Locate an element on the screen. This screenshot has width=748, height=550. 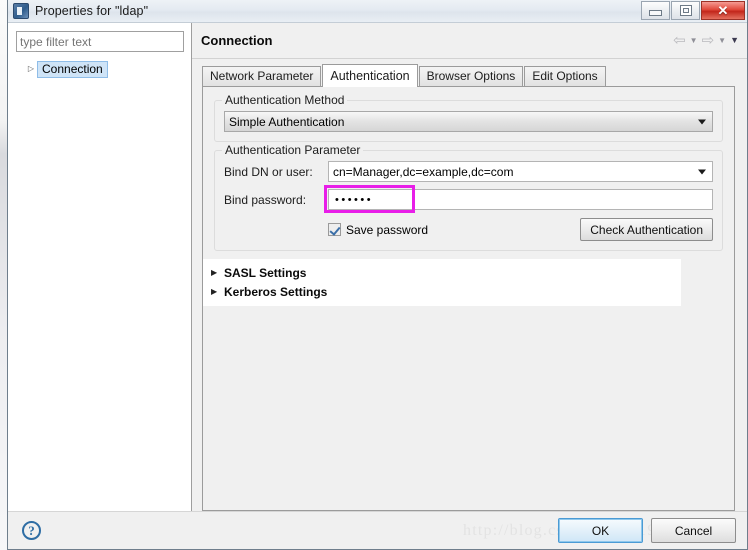
authentication-method-value: Simple Authentication is located at coordinates (287, 121).